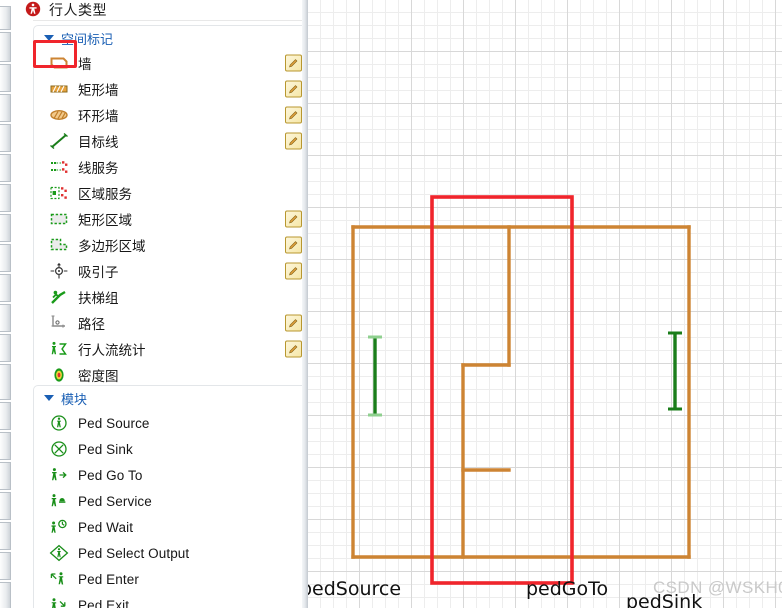 This screenshot has width=782, height=608. Describe the element at coordinates (59, 449) in the screenshot. I see `ped-sink-icon` at that location.